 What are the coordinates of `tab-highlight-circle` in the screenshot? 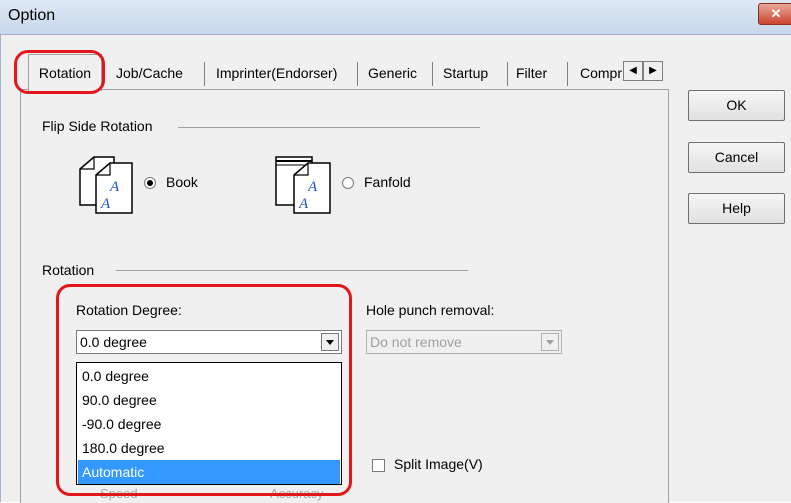 It's located at (59, 72).